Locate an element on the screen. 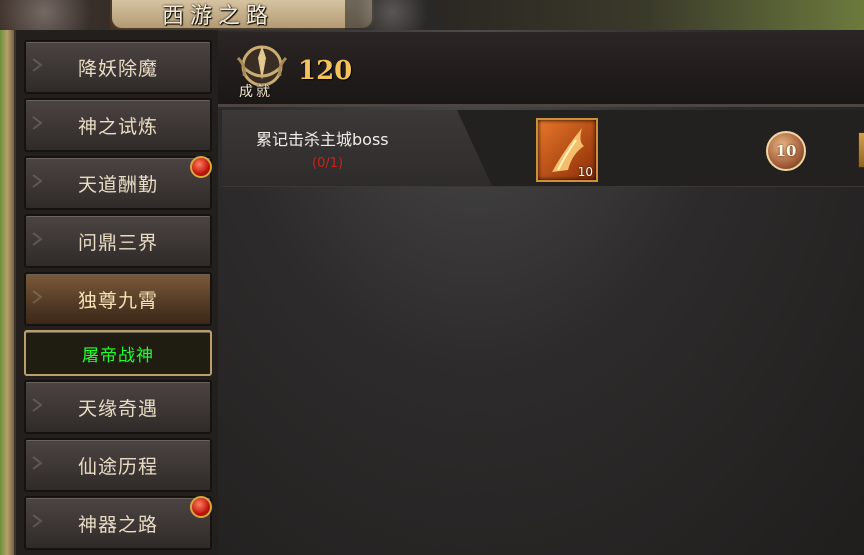  sidebar-item-duzun: 独尊九霄 is located at coordinates (118, 299).